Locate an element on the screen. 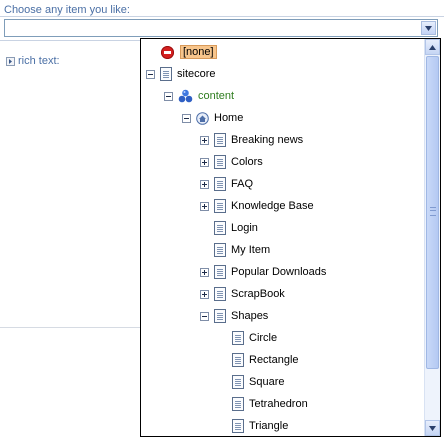  scroll-down-button is located at coordinates (432, 428).